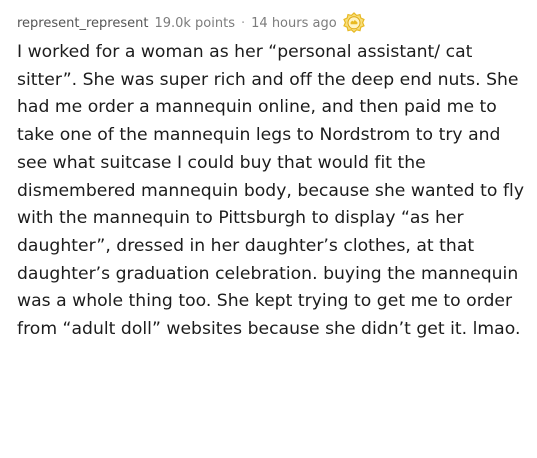  What do you see at coordinates (82, 23) in the screenshot?
I see `username-link: represent_represent` at bounding box center [82, 23].